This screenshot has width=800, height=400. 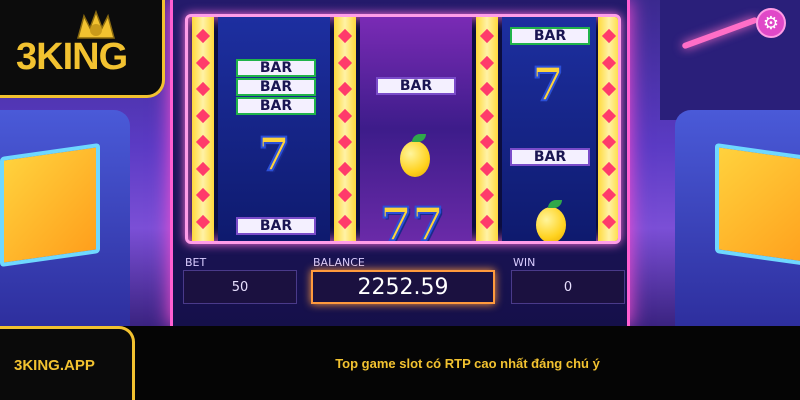 I want to click on site-badge: 3KING.APP, so click(x=67, y=363).